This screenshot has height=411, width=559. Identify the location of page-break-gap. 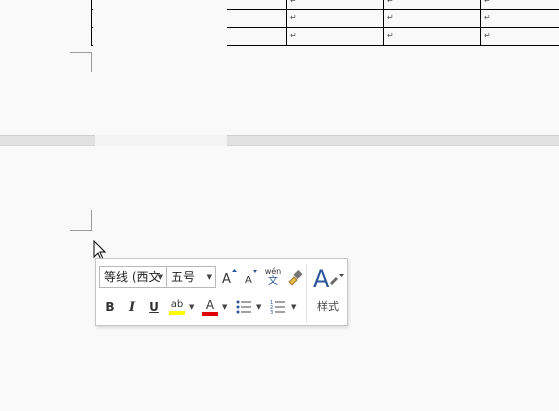
(279, 140).